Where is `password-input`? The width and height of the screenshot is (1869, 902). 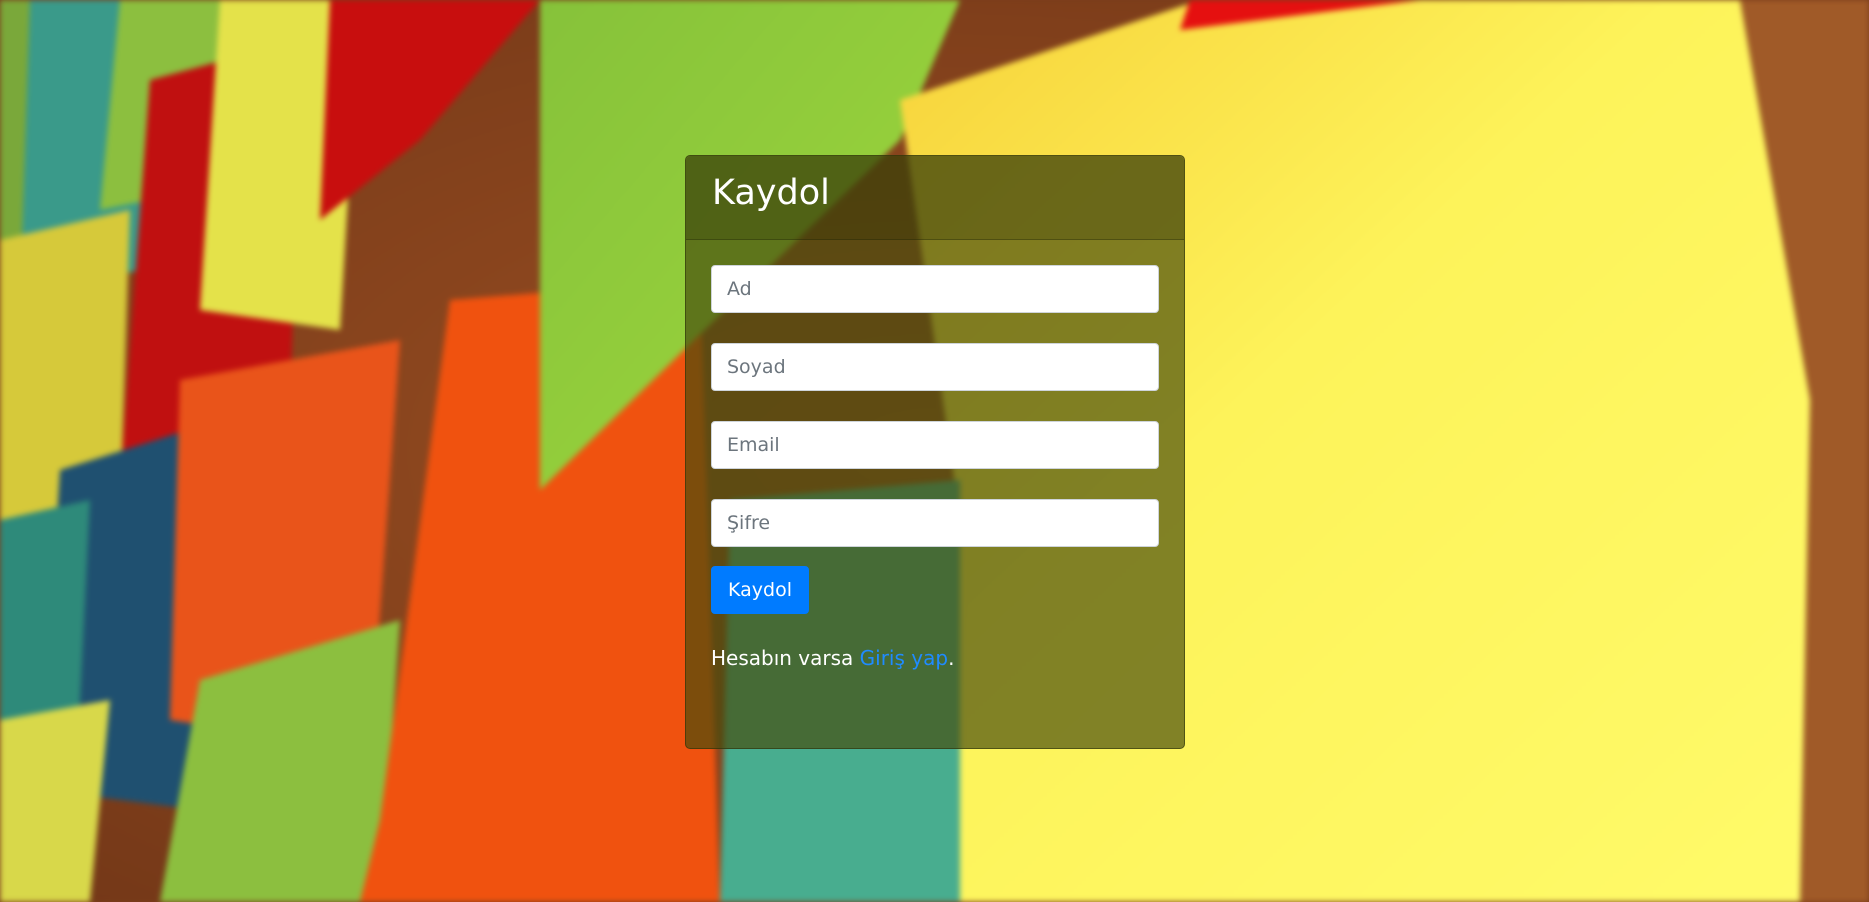
password-input is located at coordinates (935, 523).